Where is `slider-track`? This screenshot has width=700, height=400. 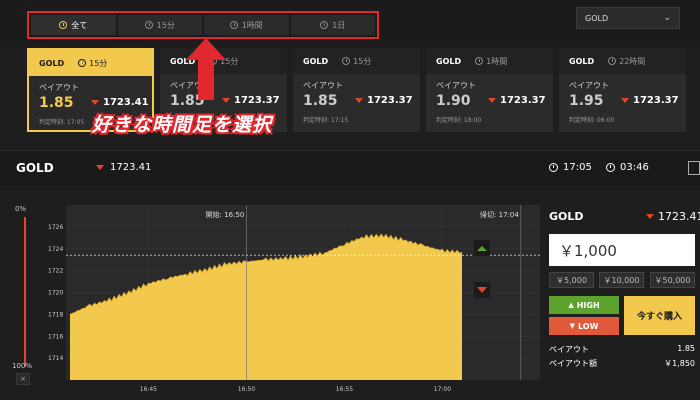
slider-track is located at coordinates (25, 292).